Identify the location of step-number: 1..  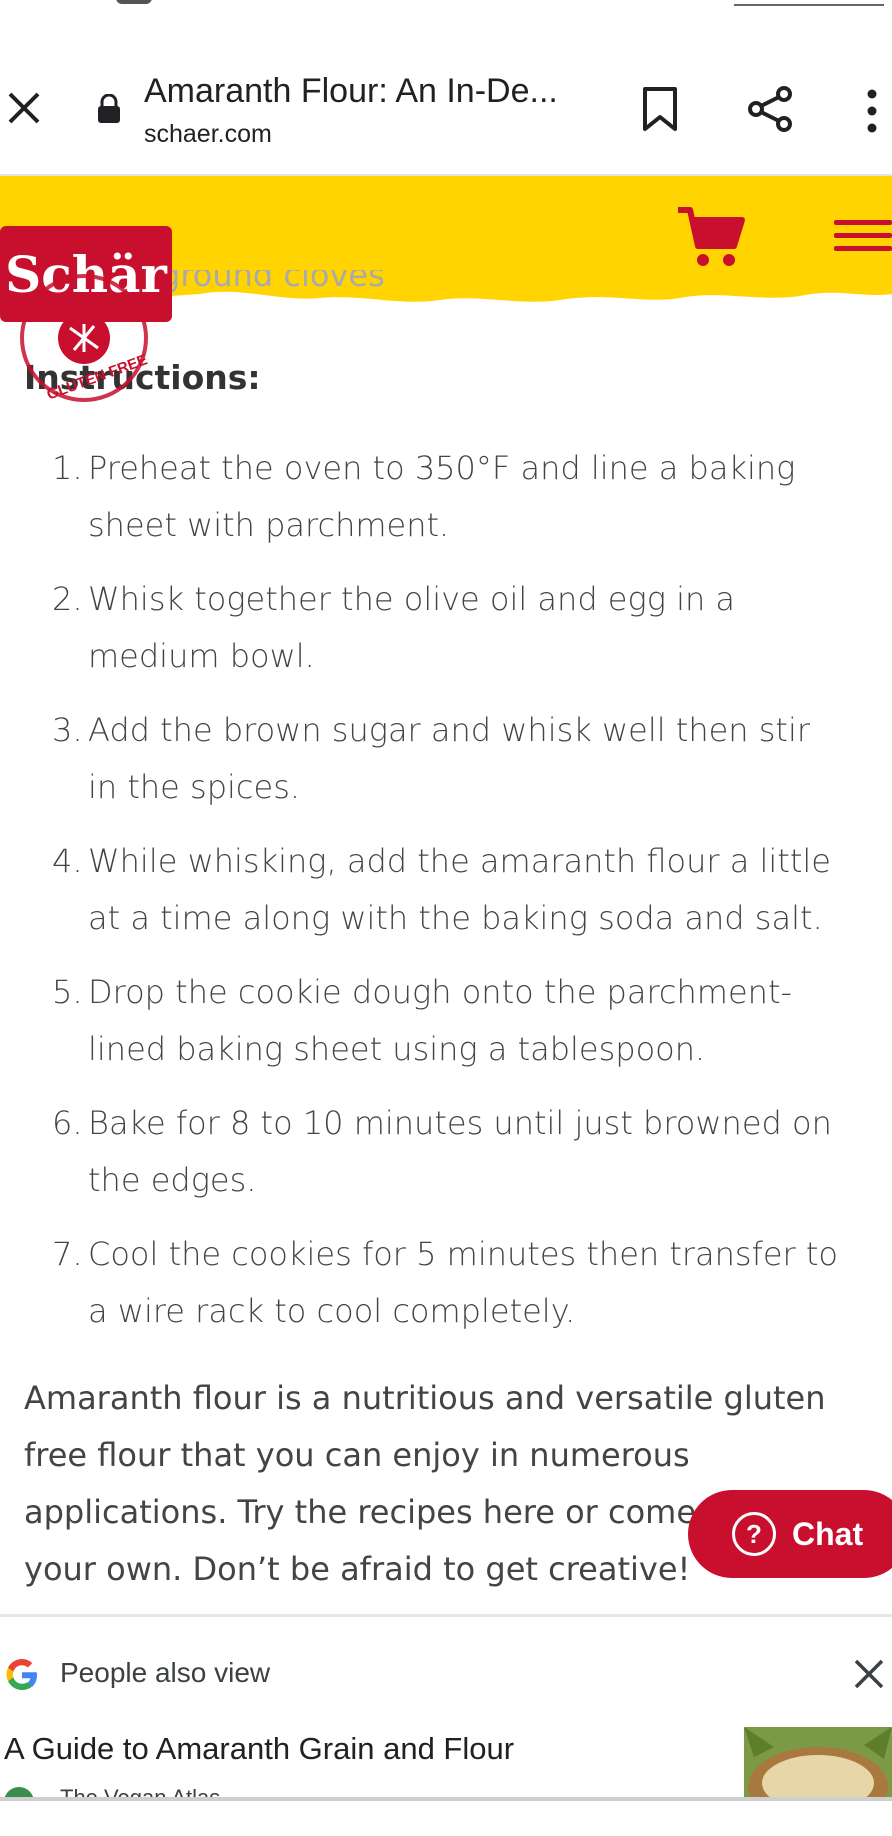
(67, 468).